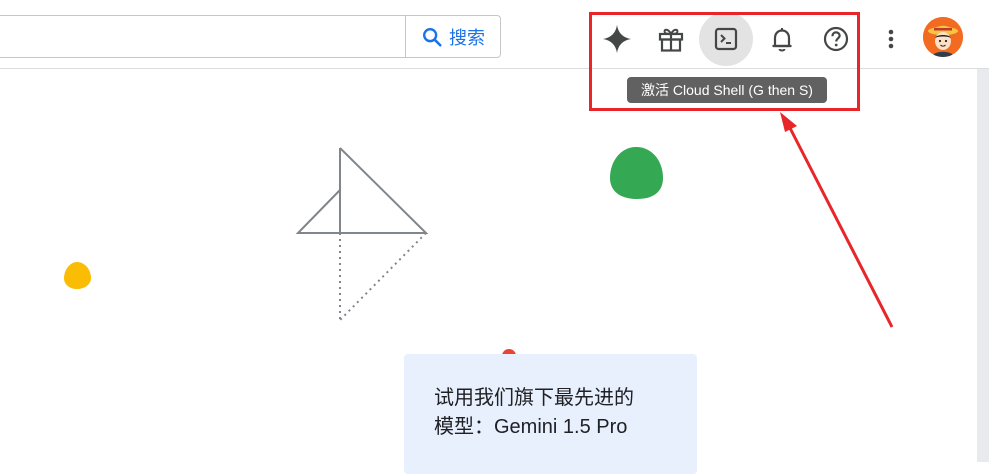 This screenshot has width=989, height=474. What do you see at coordinates (362, 190) in the screenshot?
I see `triangle-outline-shape` at bounding box center [362, 190].